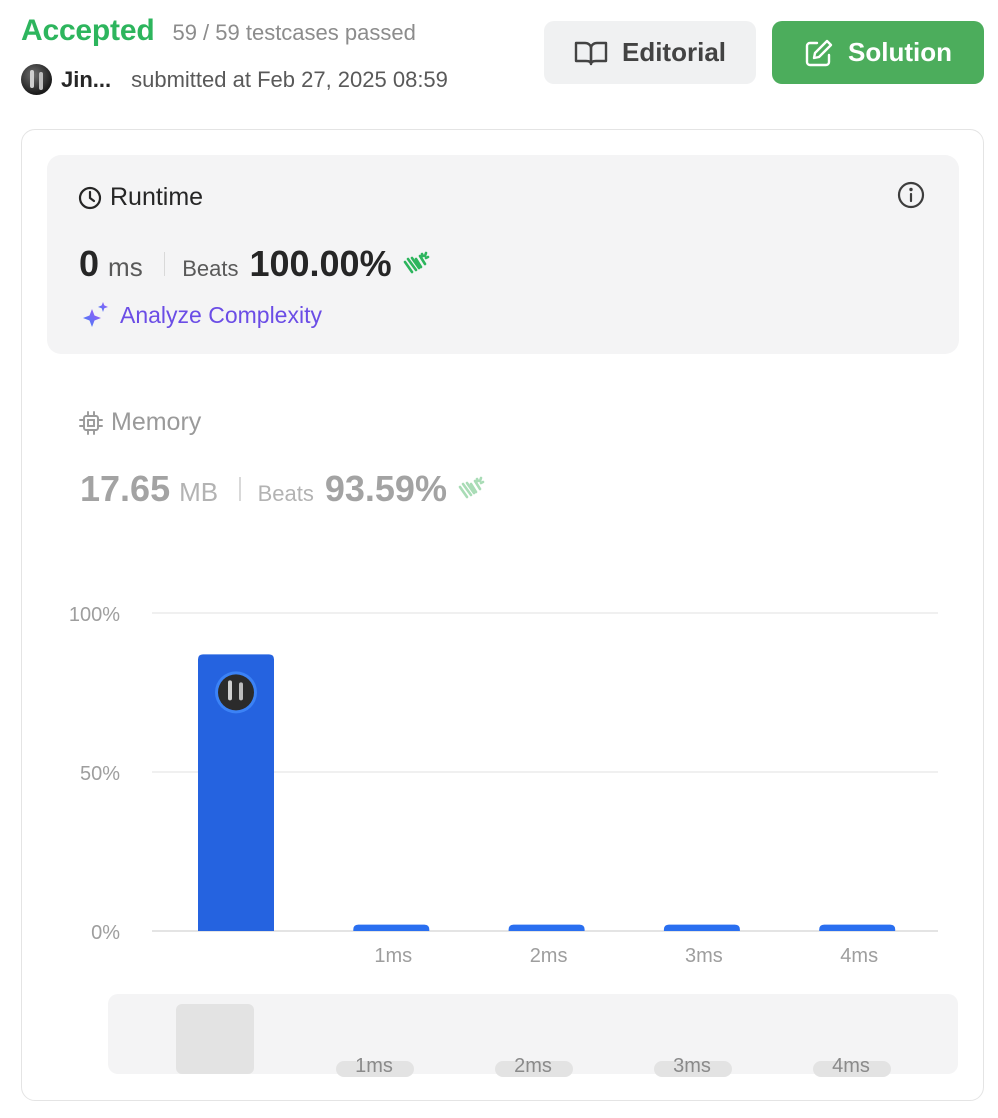 This screenshot has height=1118, width=998. Describe the element at coordinates (533, 1034) in the screenshot. I see `chart-range-navigator` at that location.